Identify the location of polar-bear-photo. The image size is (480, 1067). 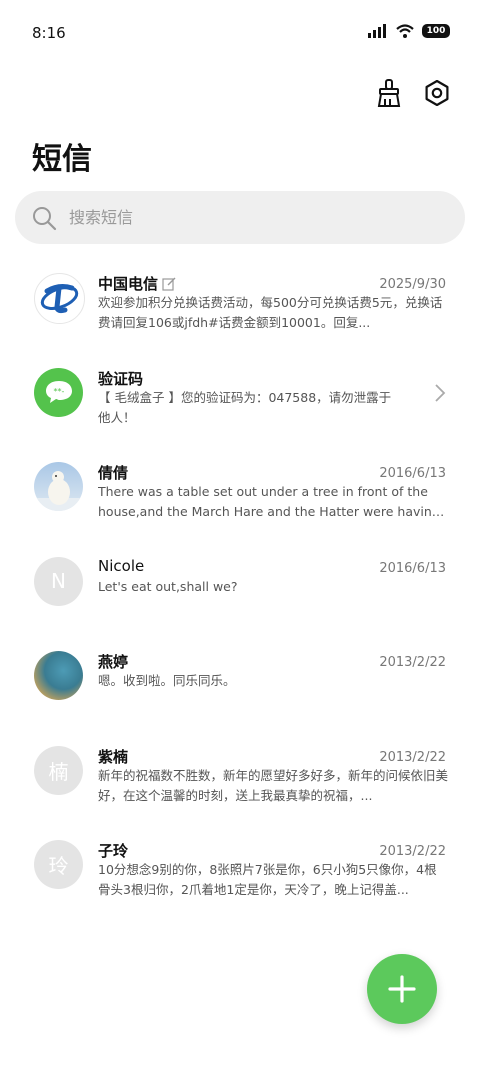
(58, 491).